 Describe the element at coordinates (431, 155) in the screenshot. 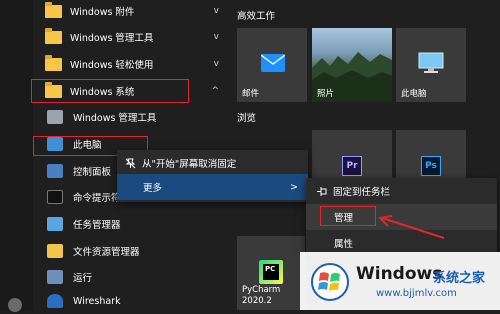

I see `tile-photoshop: Ps` at that location.